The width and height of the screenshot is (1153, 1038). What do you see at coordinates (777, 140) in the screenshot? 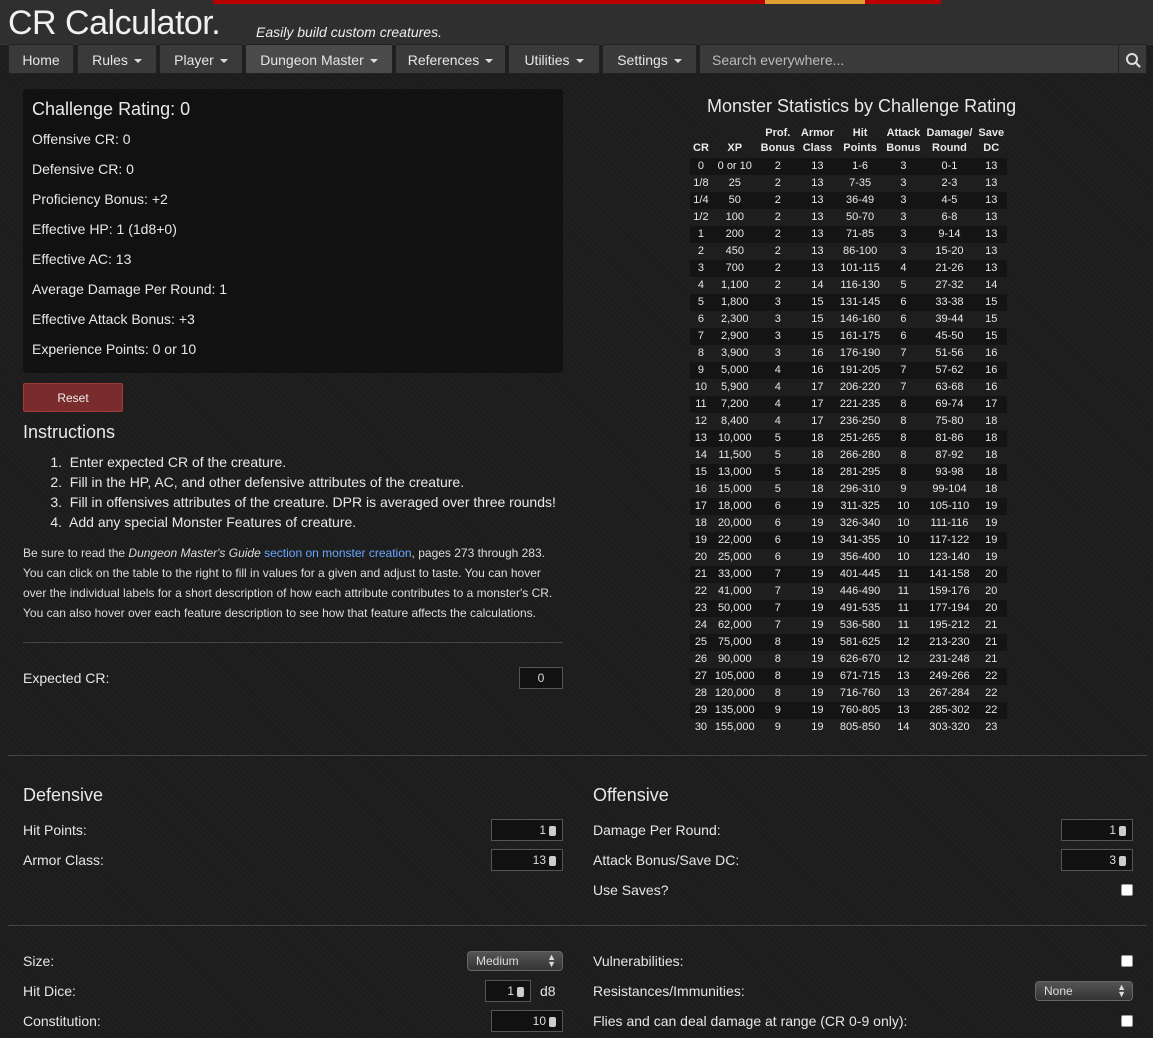
I see `column-header: Prof. Bonus` at bounding box center [777, 140].